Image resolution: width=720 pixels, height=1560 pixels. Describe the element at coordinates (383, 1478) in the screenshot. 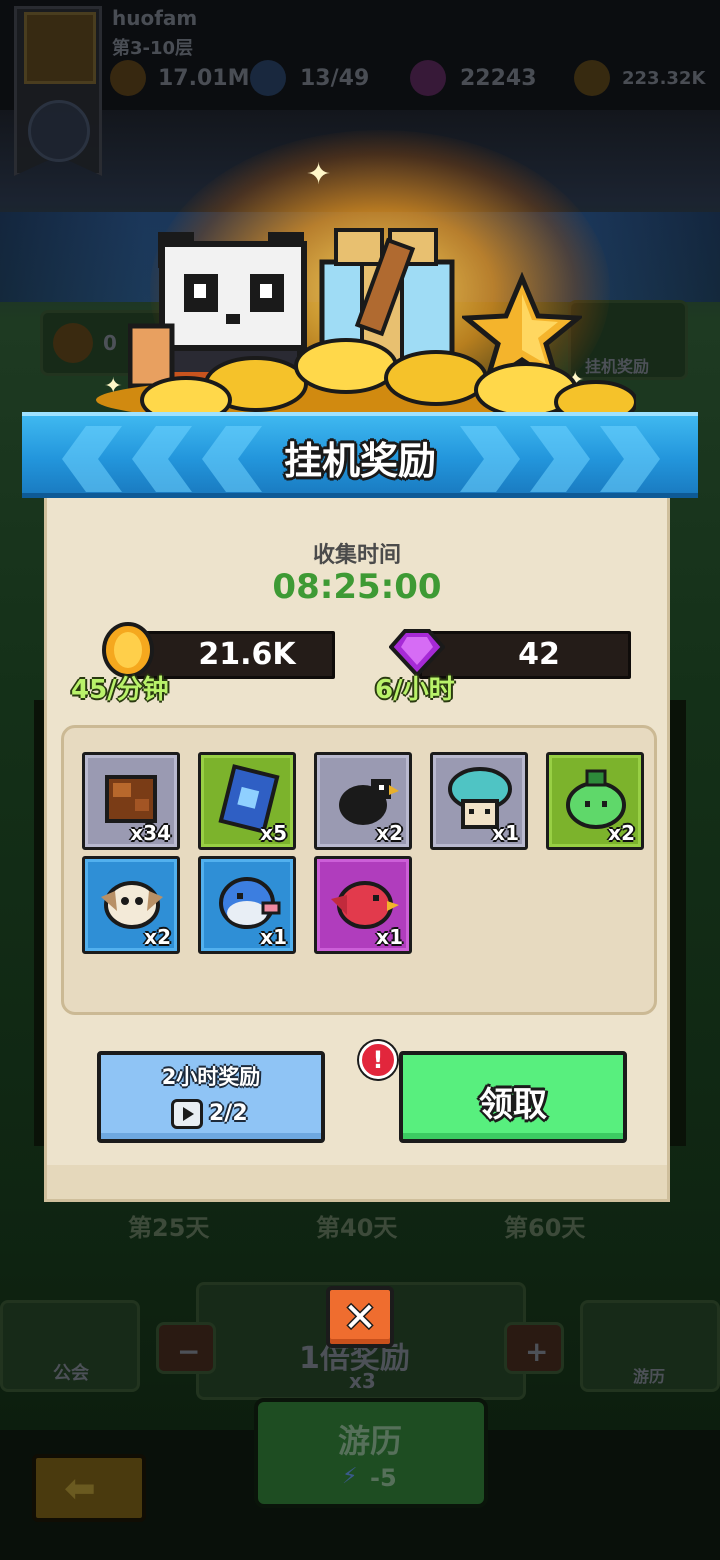

I see `go-travel-cost: -5` at that location.